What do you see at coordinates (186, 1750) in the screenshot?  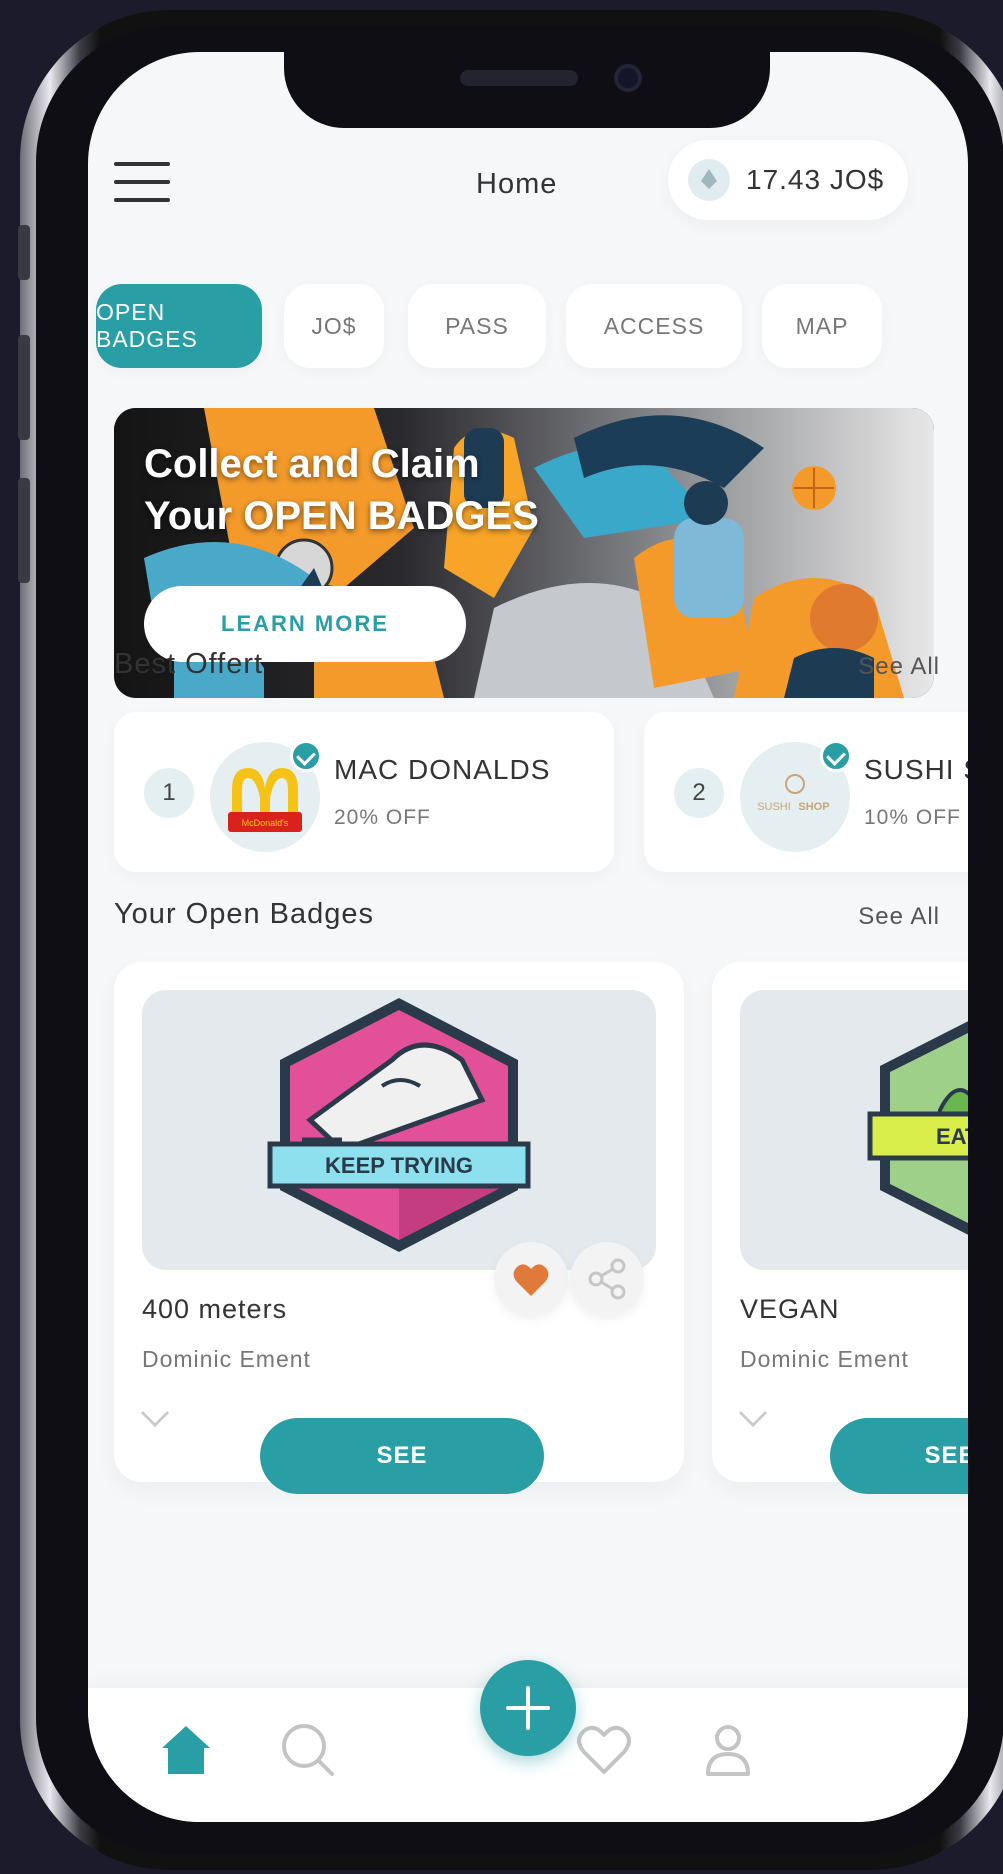 I see `home-icon` at bounding box center [186, 1750].